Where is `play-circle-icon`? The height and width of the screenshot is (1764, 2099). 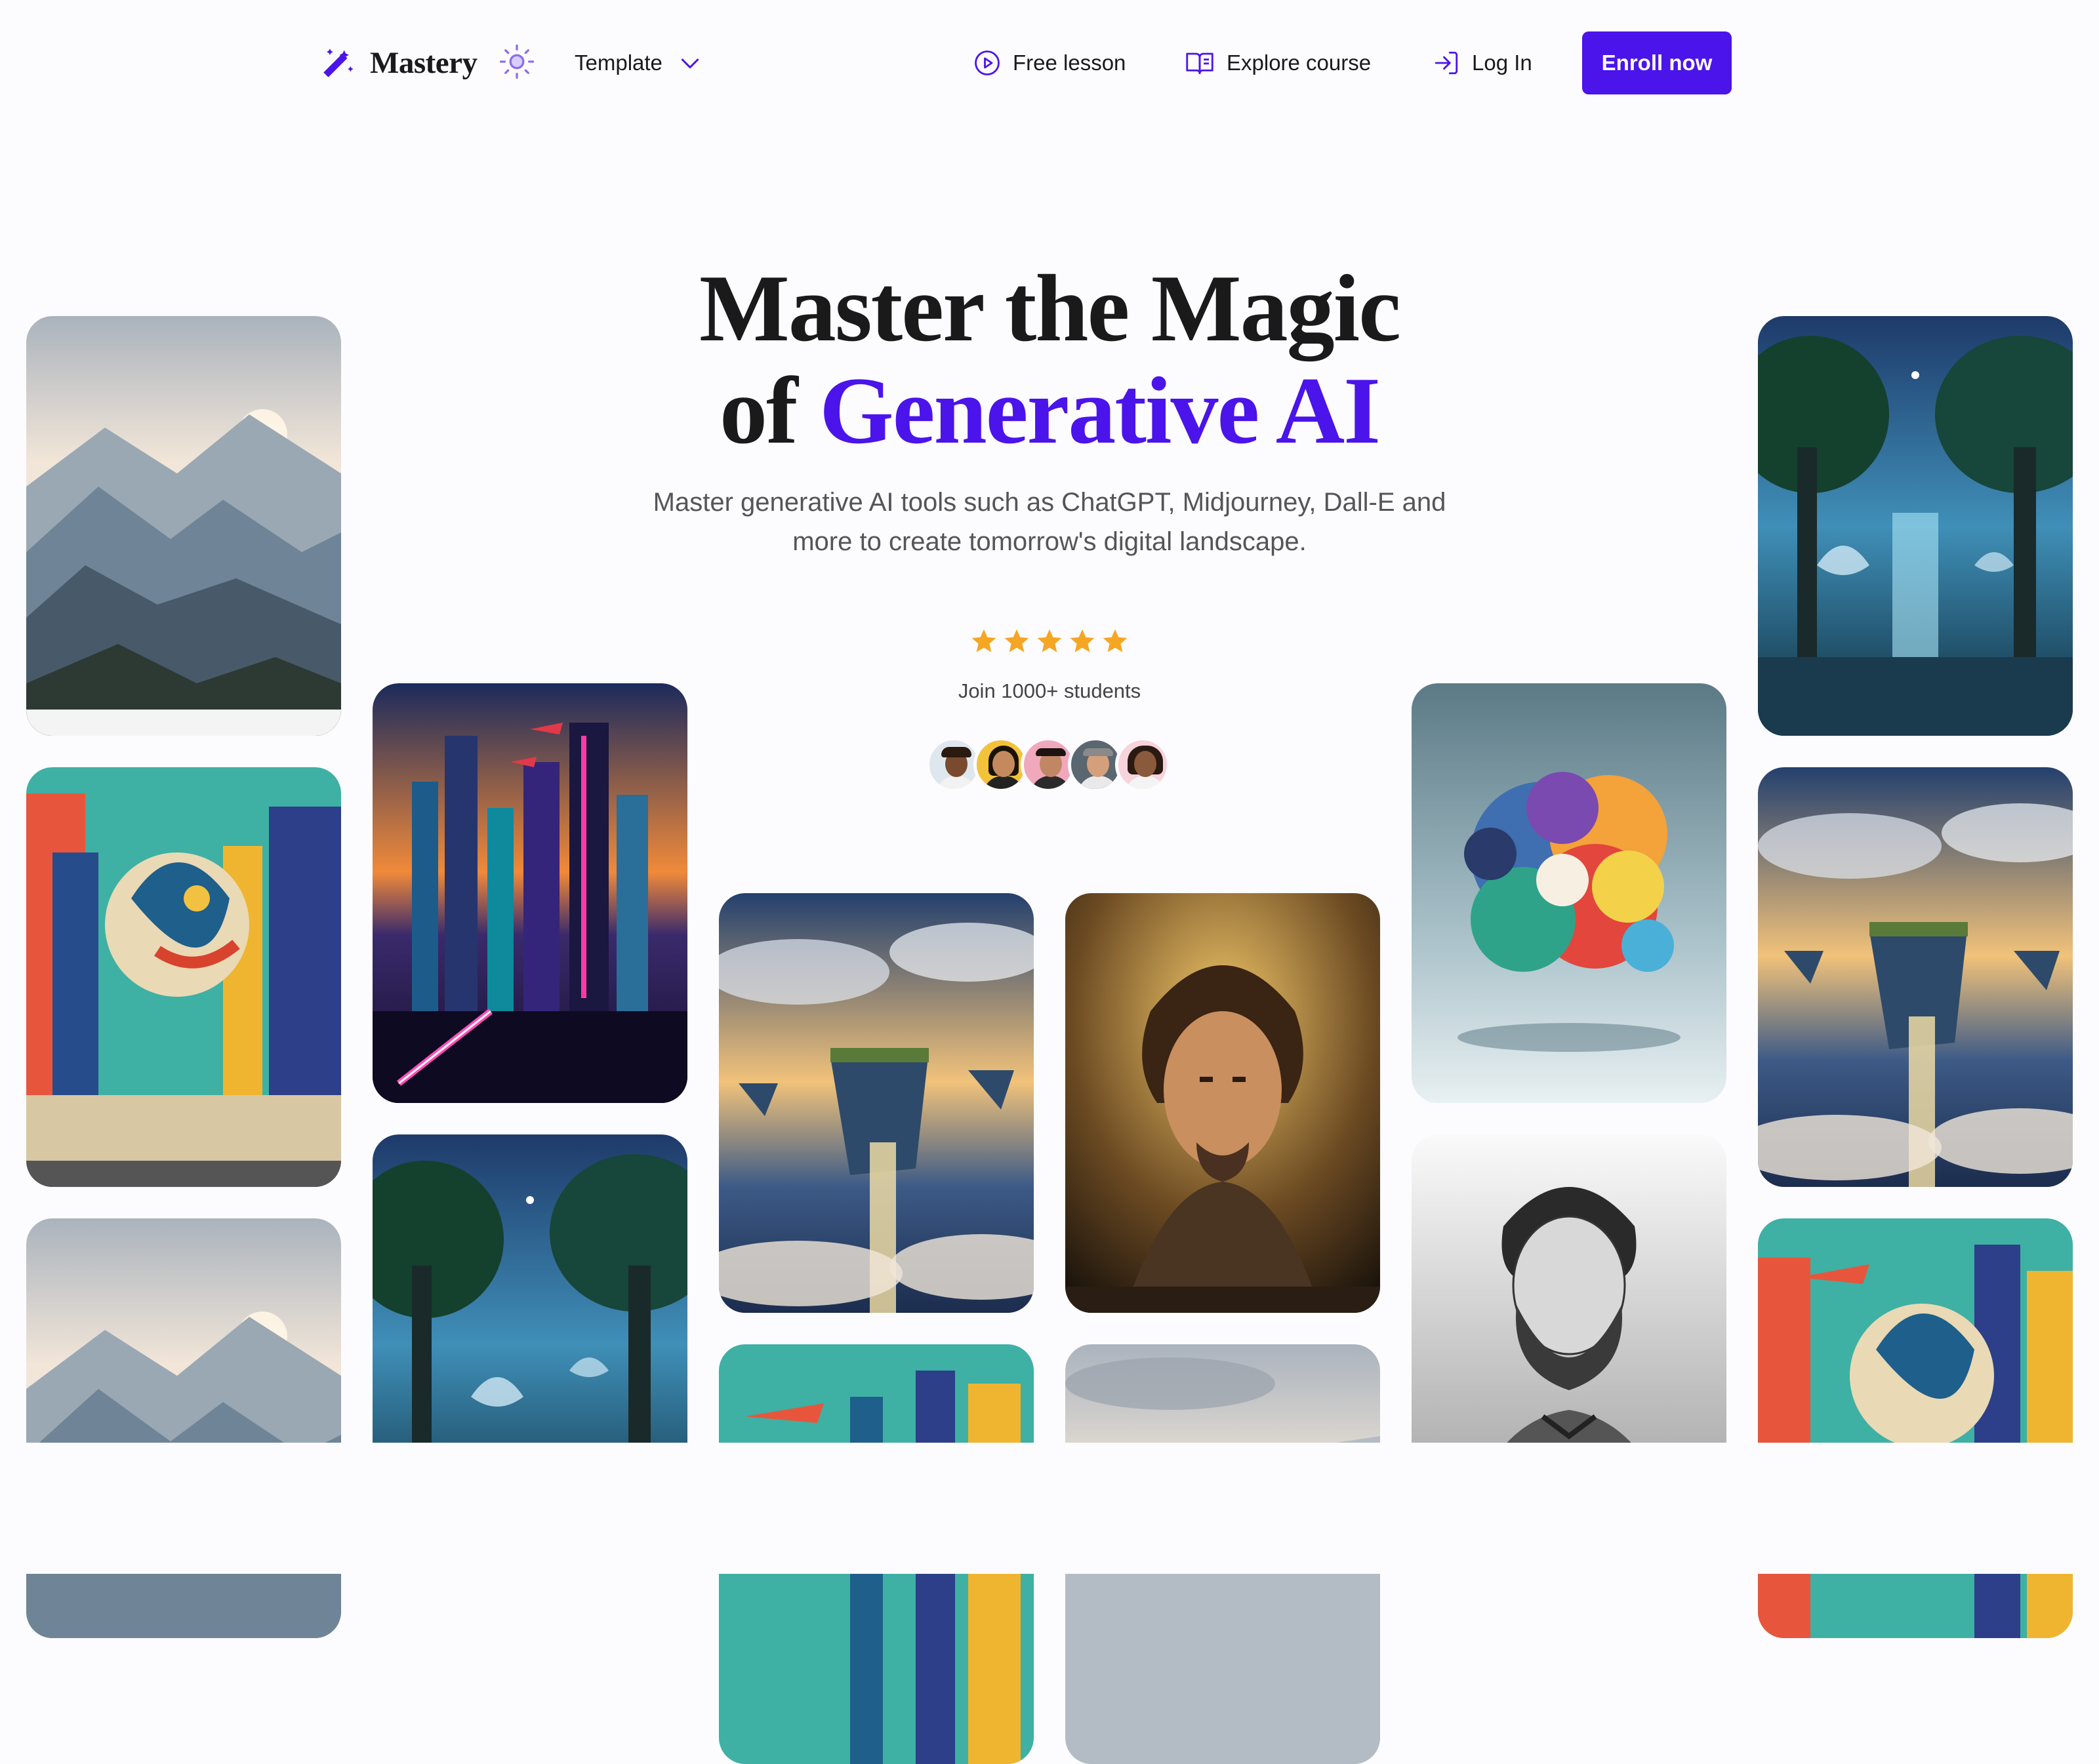 play-circle-icon is located at coordinates (987, 63).